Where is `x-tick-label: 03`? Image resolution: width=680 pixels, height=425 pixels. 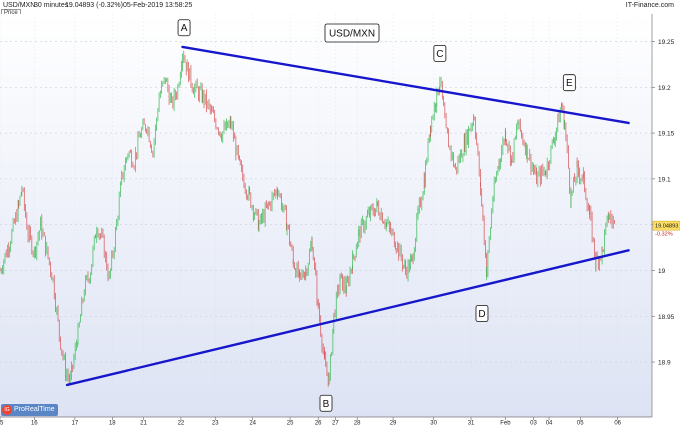
x-tick-label: 03 is located at coordinates (533, 423).